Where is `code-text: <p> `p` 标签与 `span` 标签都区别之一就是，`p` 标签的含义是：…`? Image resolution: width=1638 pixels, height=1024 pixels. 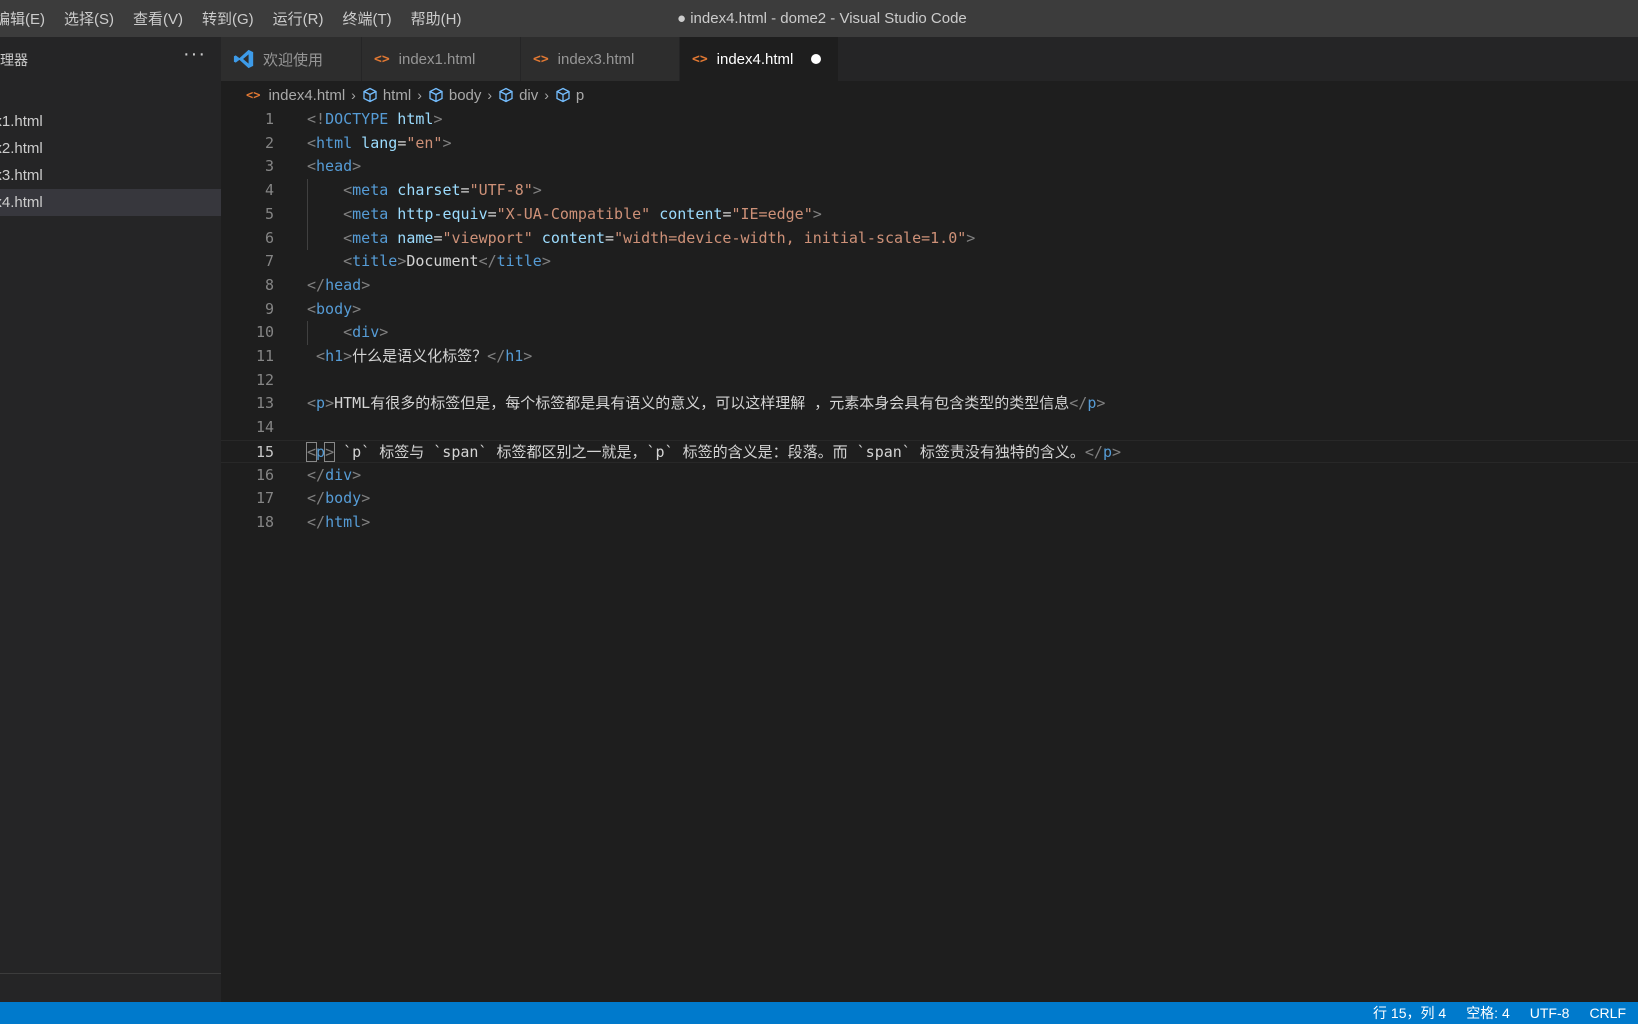
code-text: <p> `p` 标签与 `span` 标签都区别之一就是，`p` 标签的含义是：… is located at coordinates (713, 451).